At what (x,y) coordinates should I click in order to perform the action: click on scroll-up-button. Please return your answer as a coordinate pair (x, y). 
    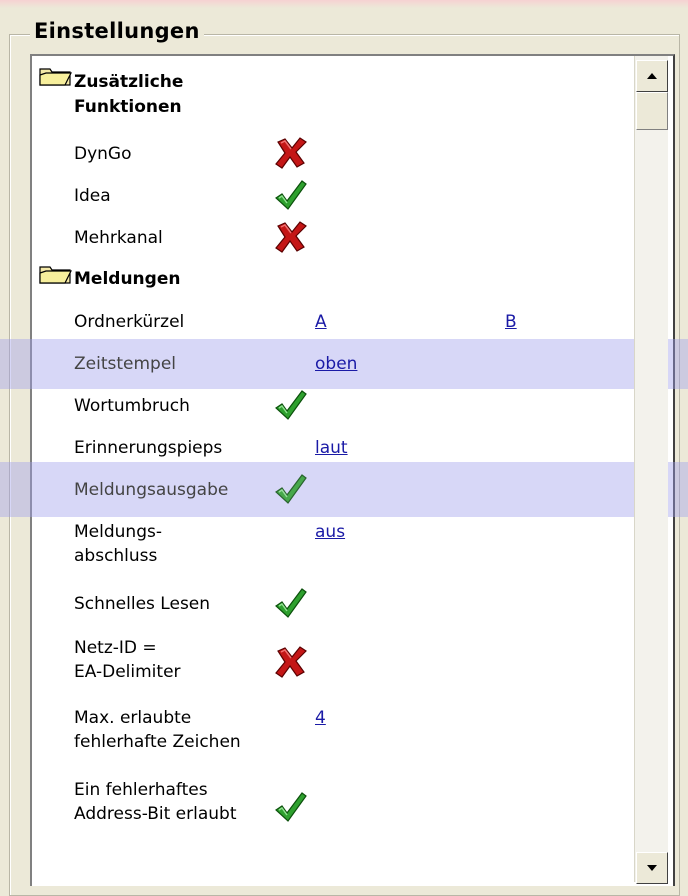
    Looking at the image, I should click on (652, 76).